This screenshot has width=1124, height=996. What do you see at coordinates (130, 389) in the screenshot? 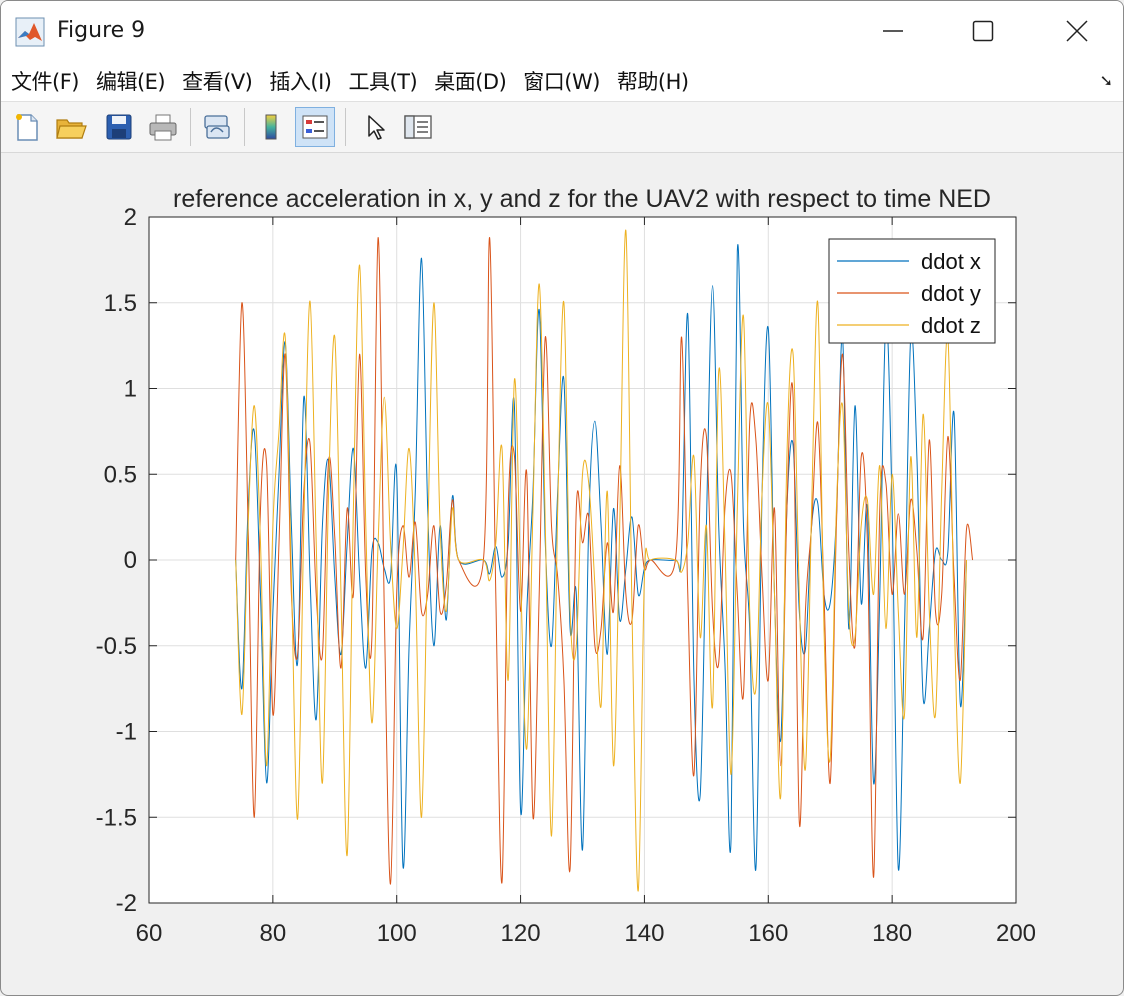
I see `y-tick-label: 1` at bounding box center [130, 389].